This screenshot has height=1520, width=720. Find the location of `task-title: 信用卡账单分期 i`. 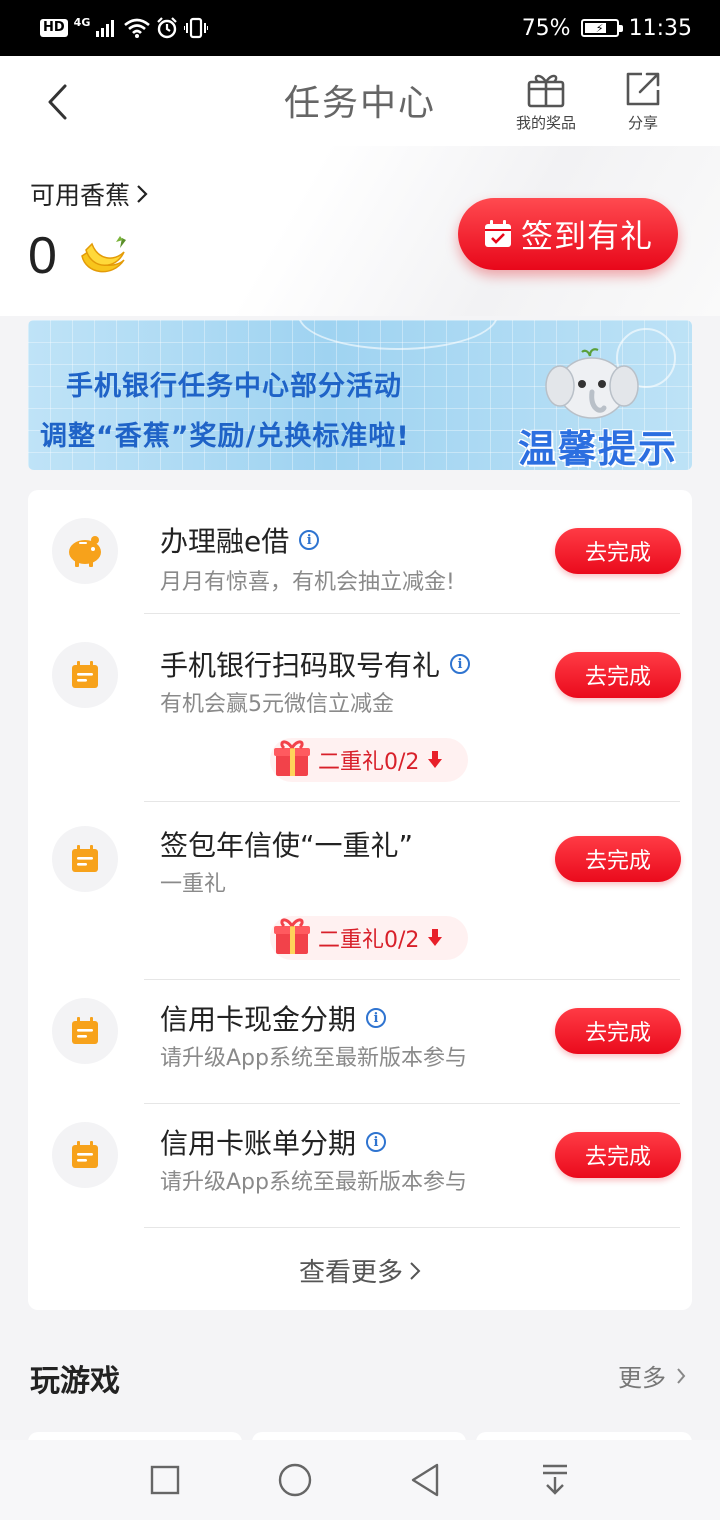

task-title: 信用卡账单分期 i is located at coordinates (273, 1142).